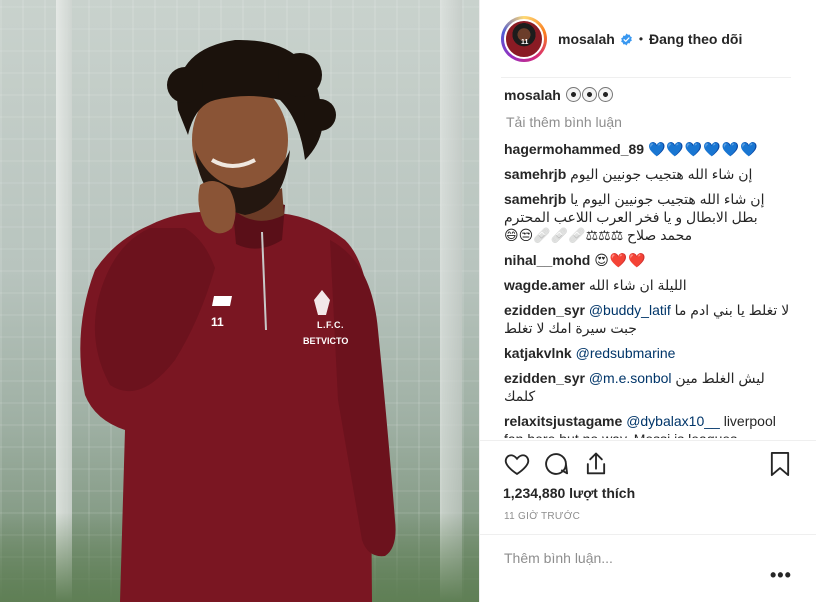  I want to click on heart-icon, so click(517, 464).